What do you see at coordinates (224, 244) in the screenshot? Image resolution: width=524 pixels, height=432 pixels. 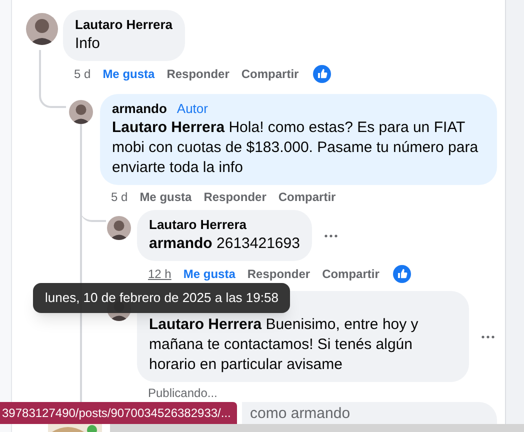 I see `comment-text: armando 2613421693` at bounding box center [224, 244].